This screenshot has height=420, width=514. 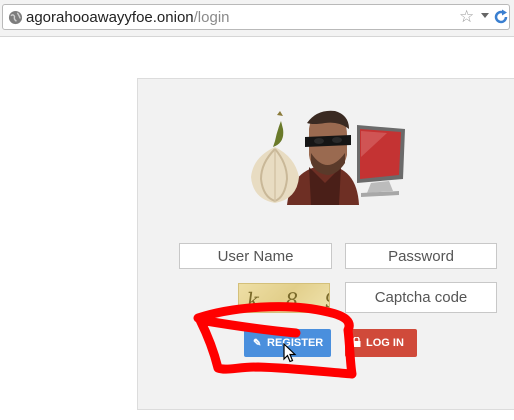 I want to click on globe-icon, so click(x=15, y=17).